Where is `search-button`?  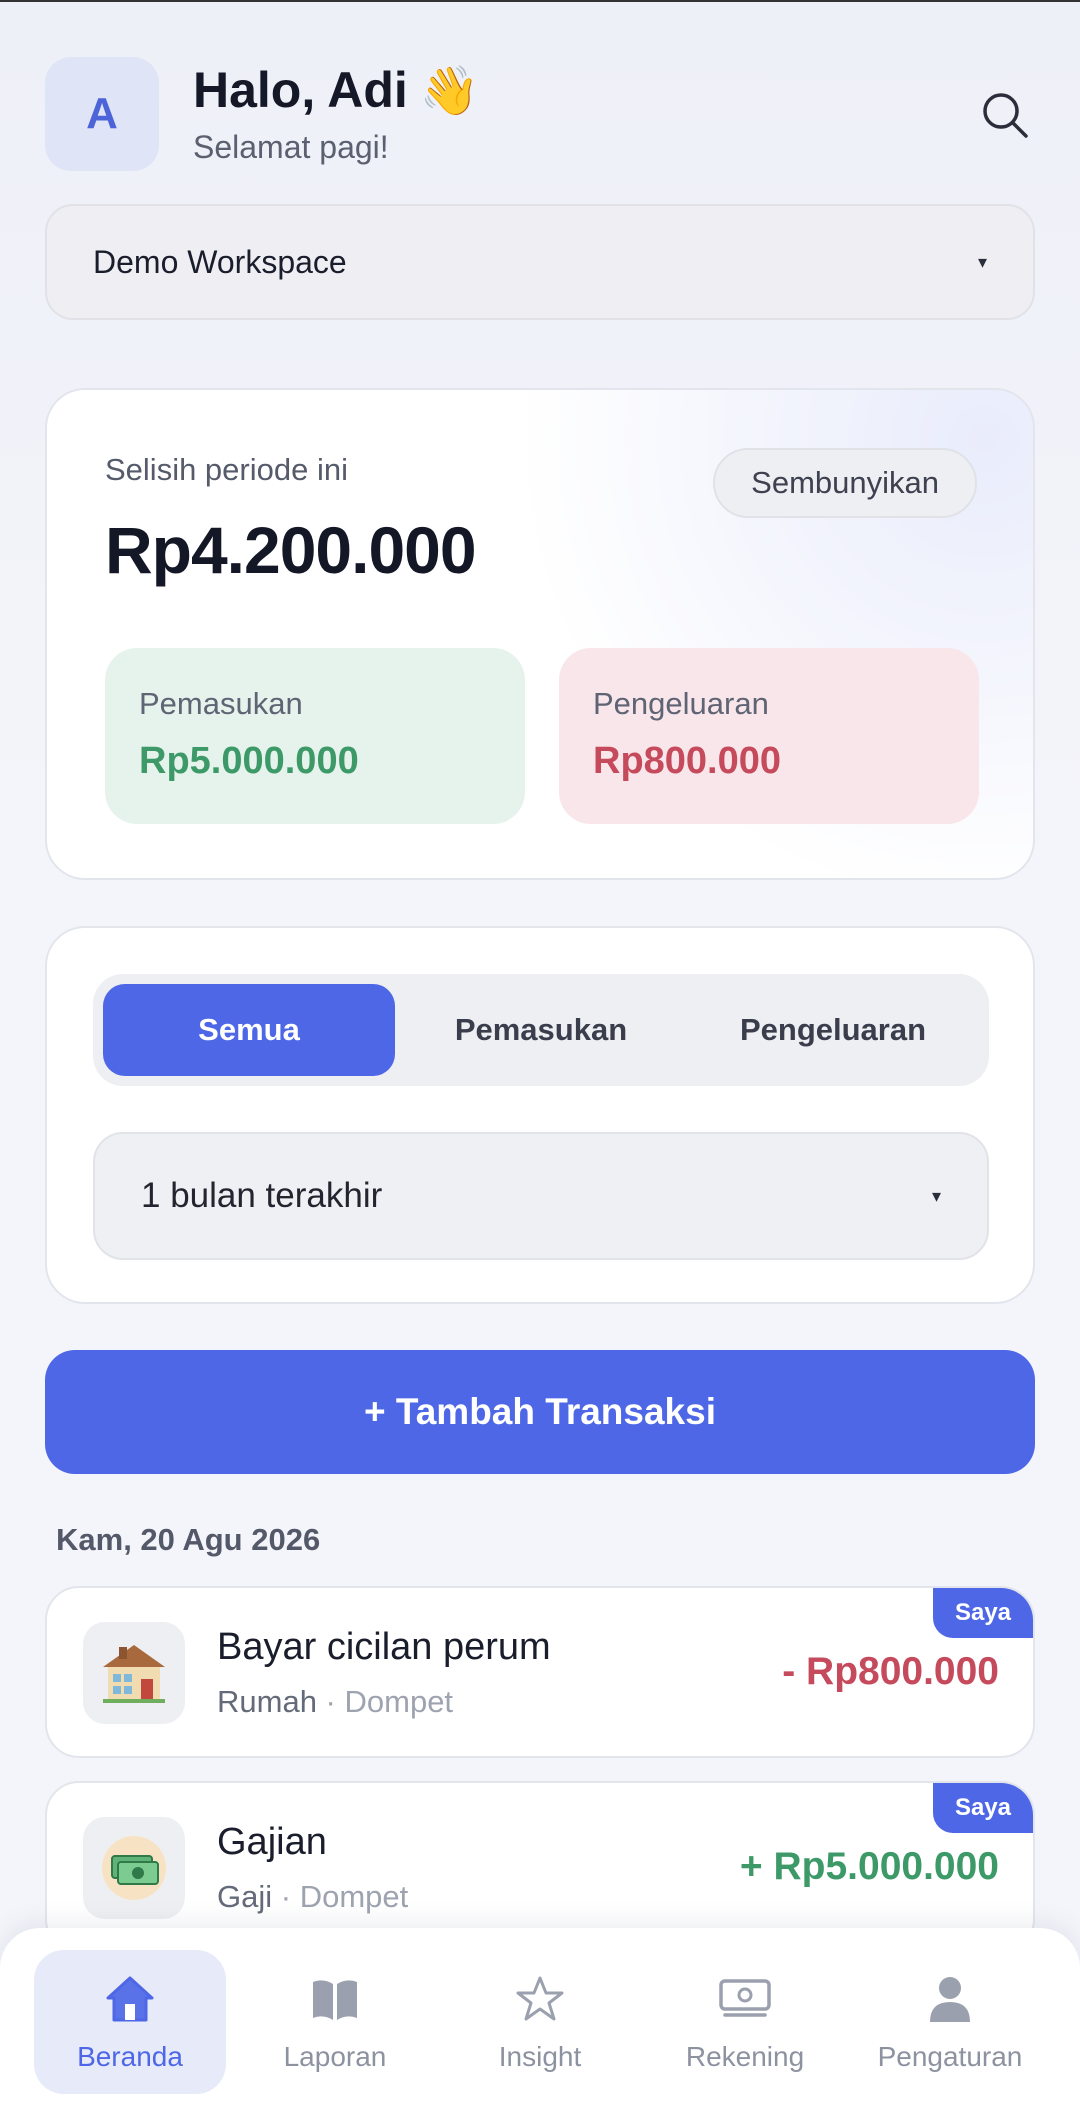
search-button is located at coordinates (1005, 115).